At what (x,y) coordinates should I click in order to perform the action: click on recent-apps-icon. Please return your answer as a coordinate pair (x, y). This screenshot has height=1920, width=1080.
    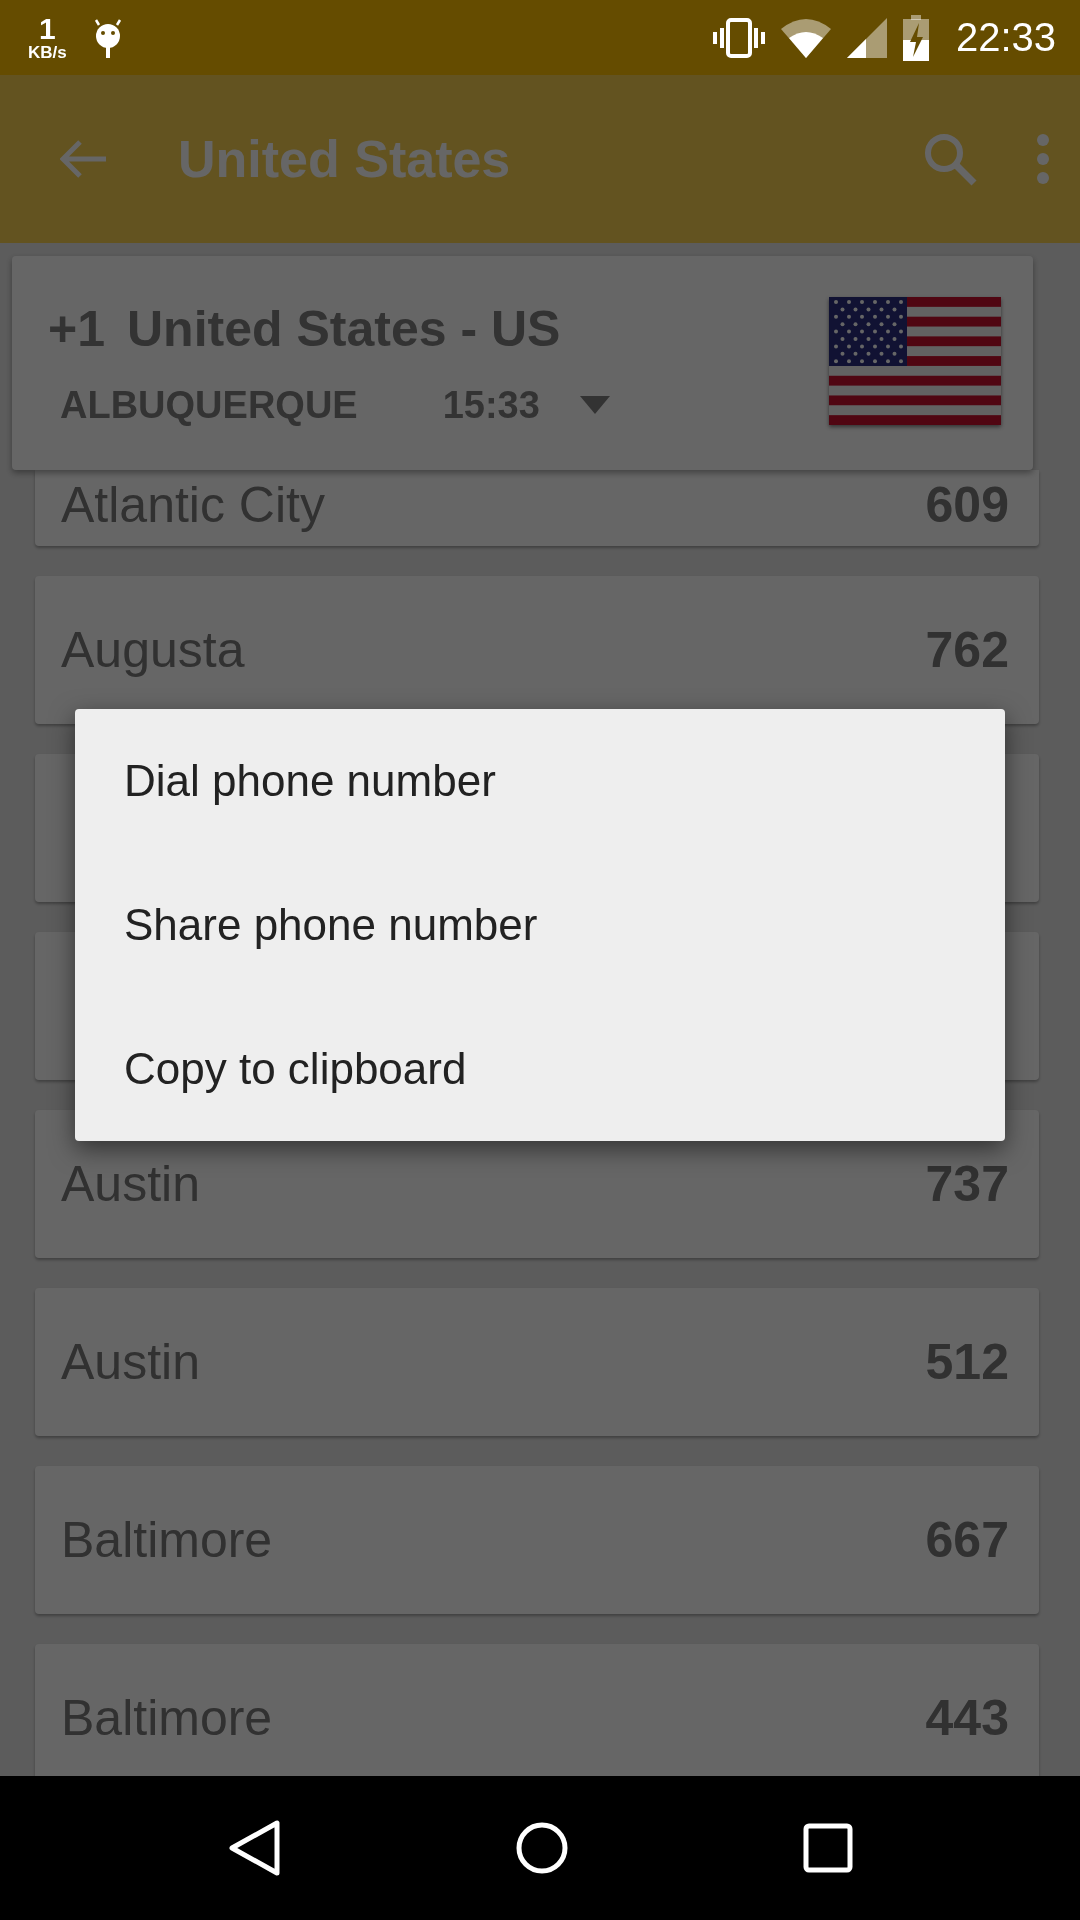
    Looking at the image, I should click on (828, 1848).